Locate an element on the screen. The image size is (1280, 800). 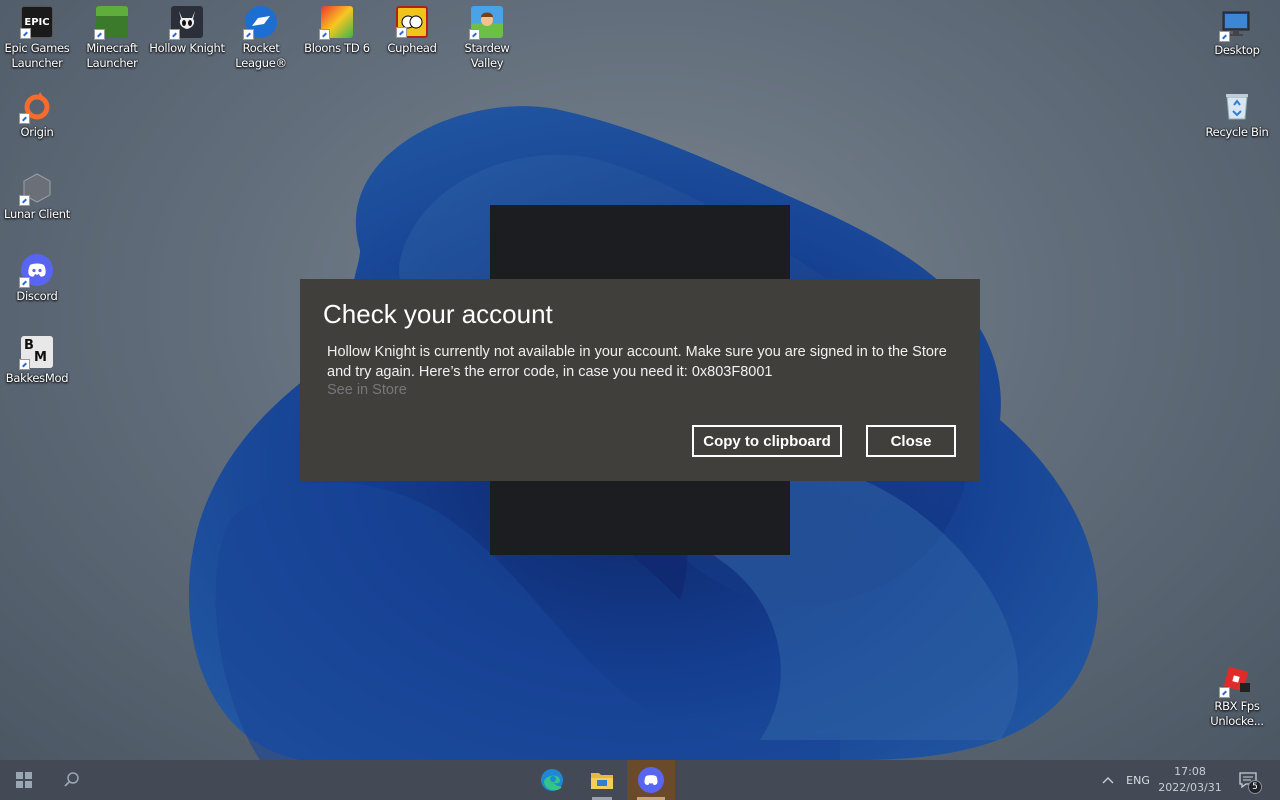
bloons-td6-icon is located at coordinates (336, 23).